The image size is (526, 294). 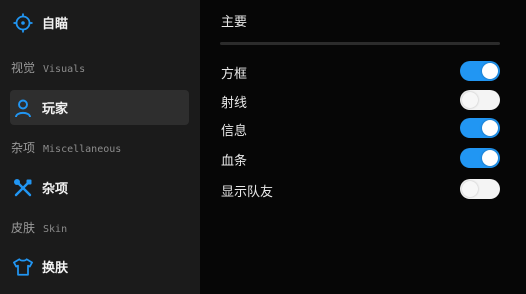 What do you see at coordinates (99, 187) in the screenshot?
I see `sidebar-item-misc: 杂项` at bounding box center [99, 187].